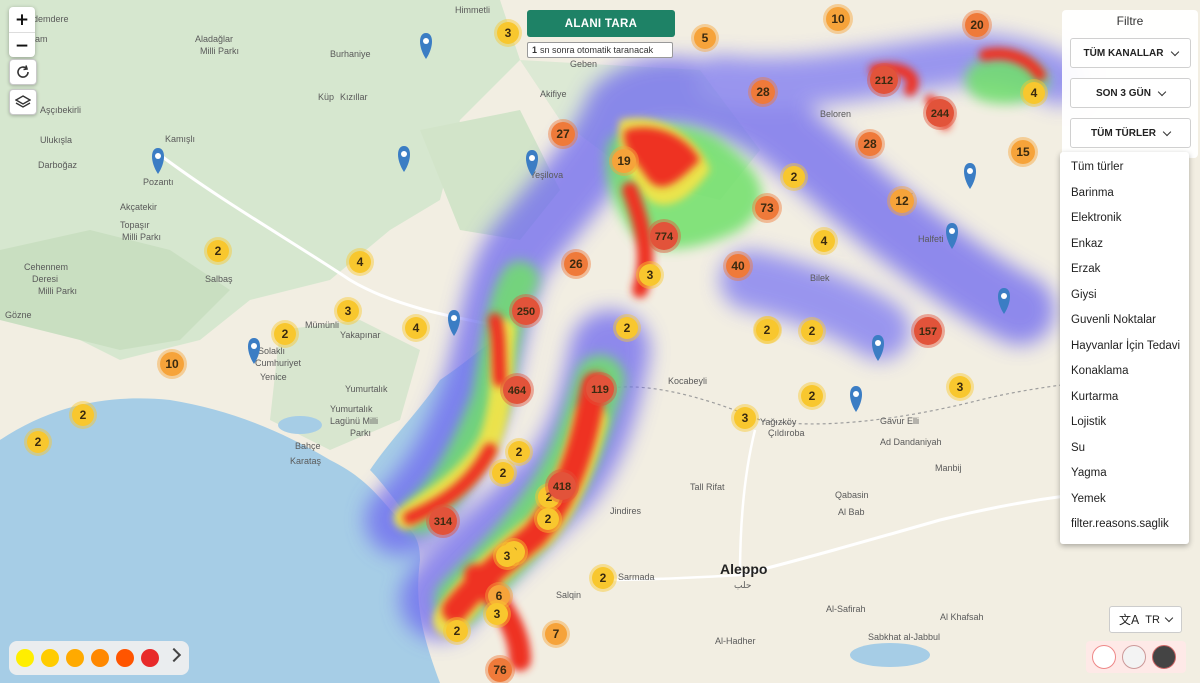  What do you see at coordinates (851, 512) in the screenshot?
I see `place-label: Al Bab` at bounding box center [851, 512].